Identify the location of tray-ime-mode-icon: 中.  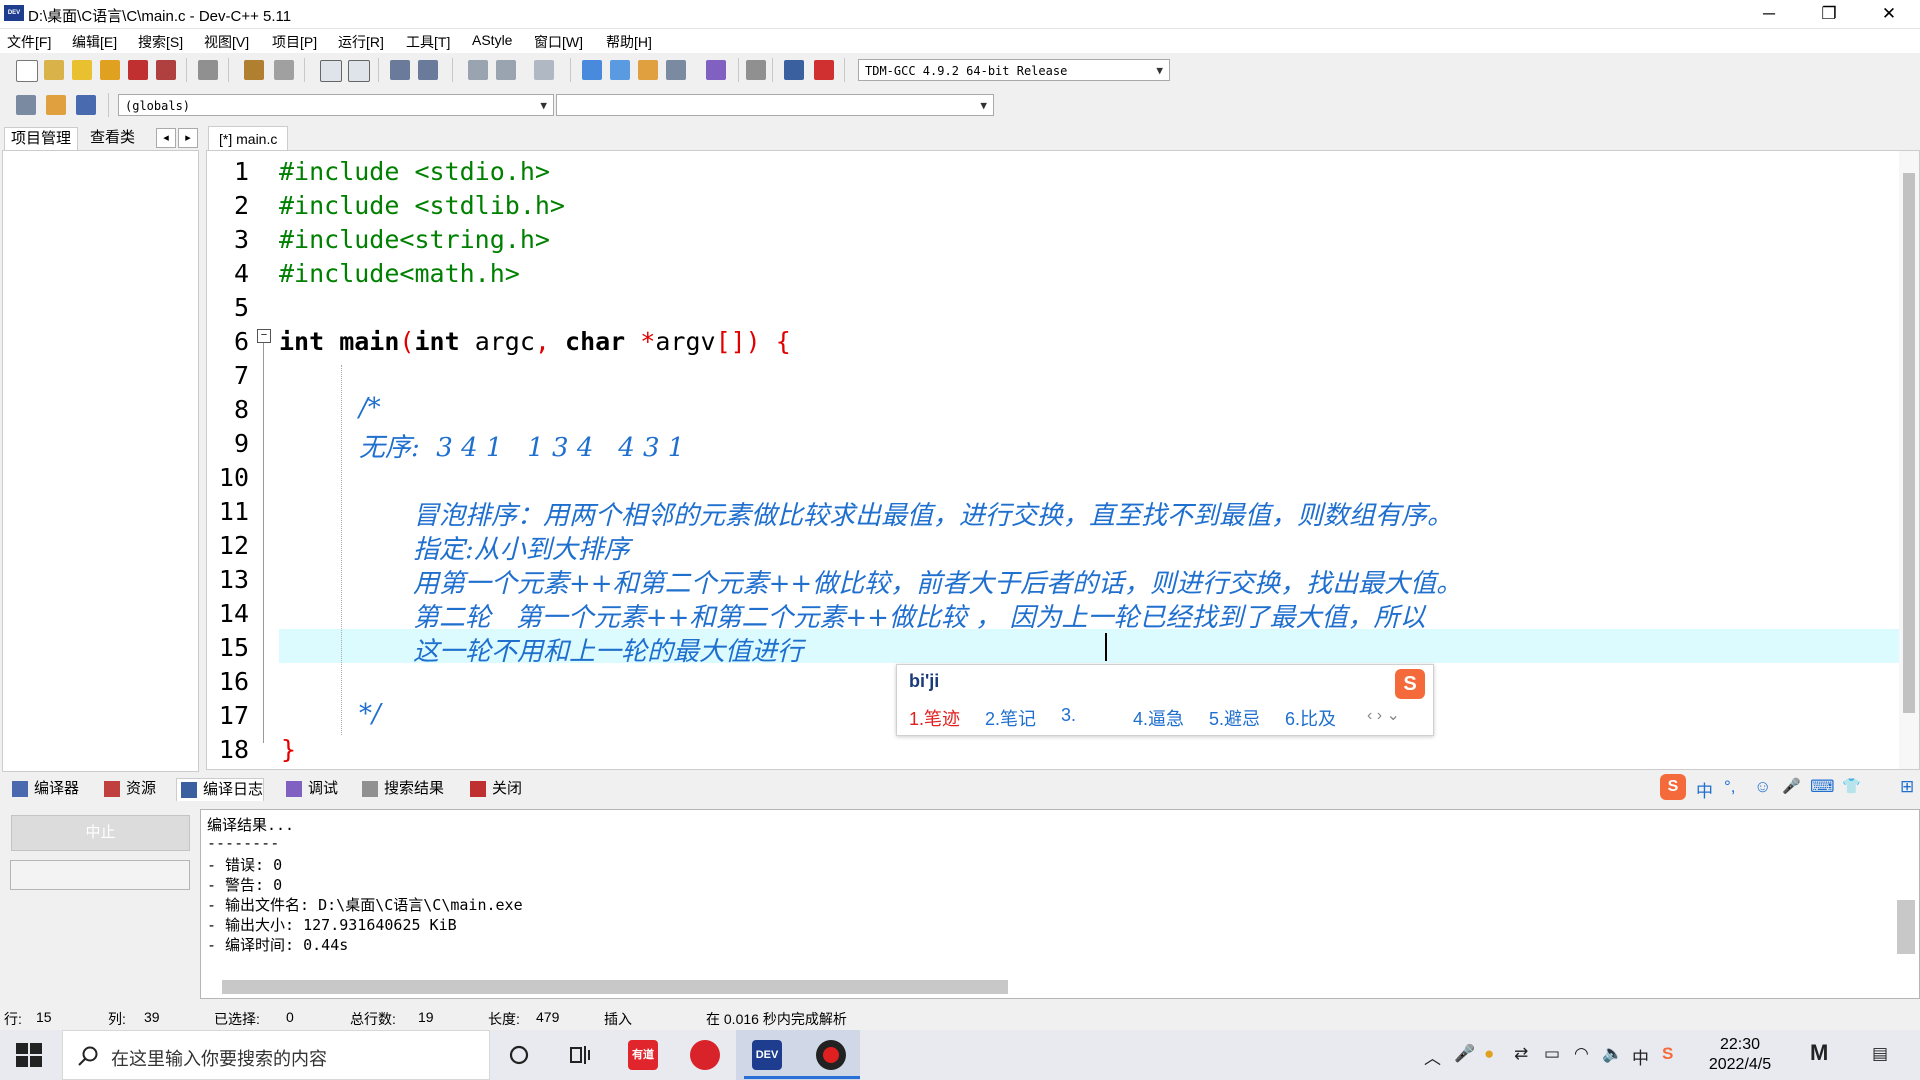
(1640, 1056).